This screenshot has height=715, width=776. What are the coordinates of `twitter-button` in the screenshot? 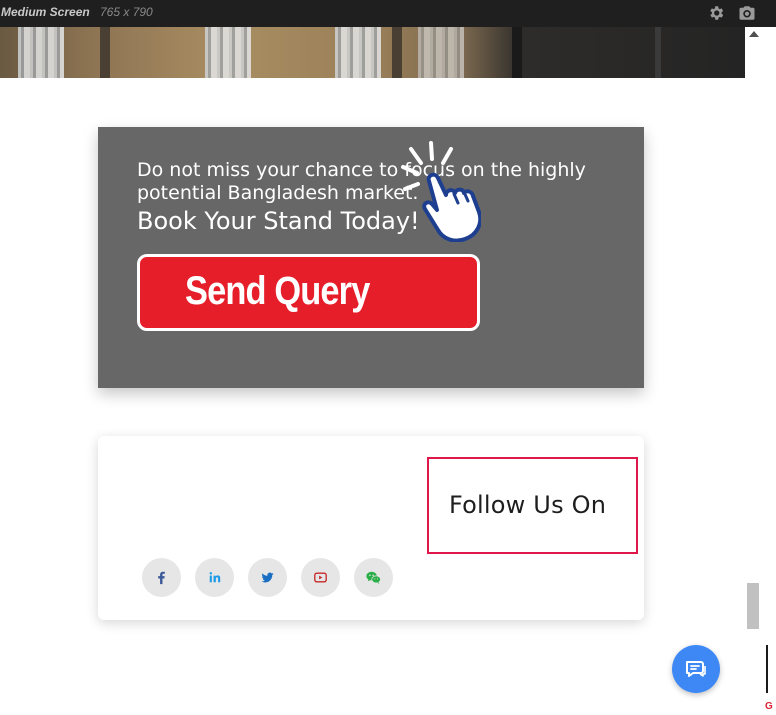 It's located at (267, 577).